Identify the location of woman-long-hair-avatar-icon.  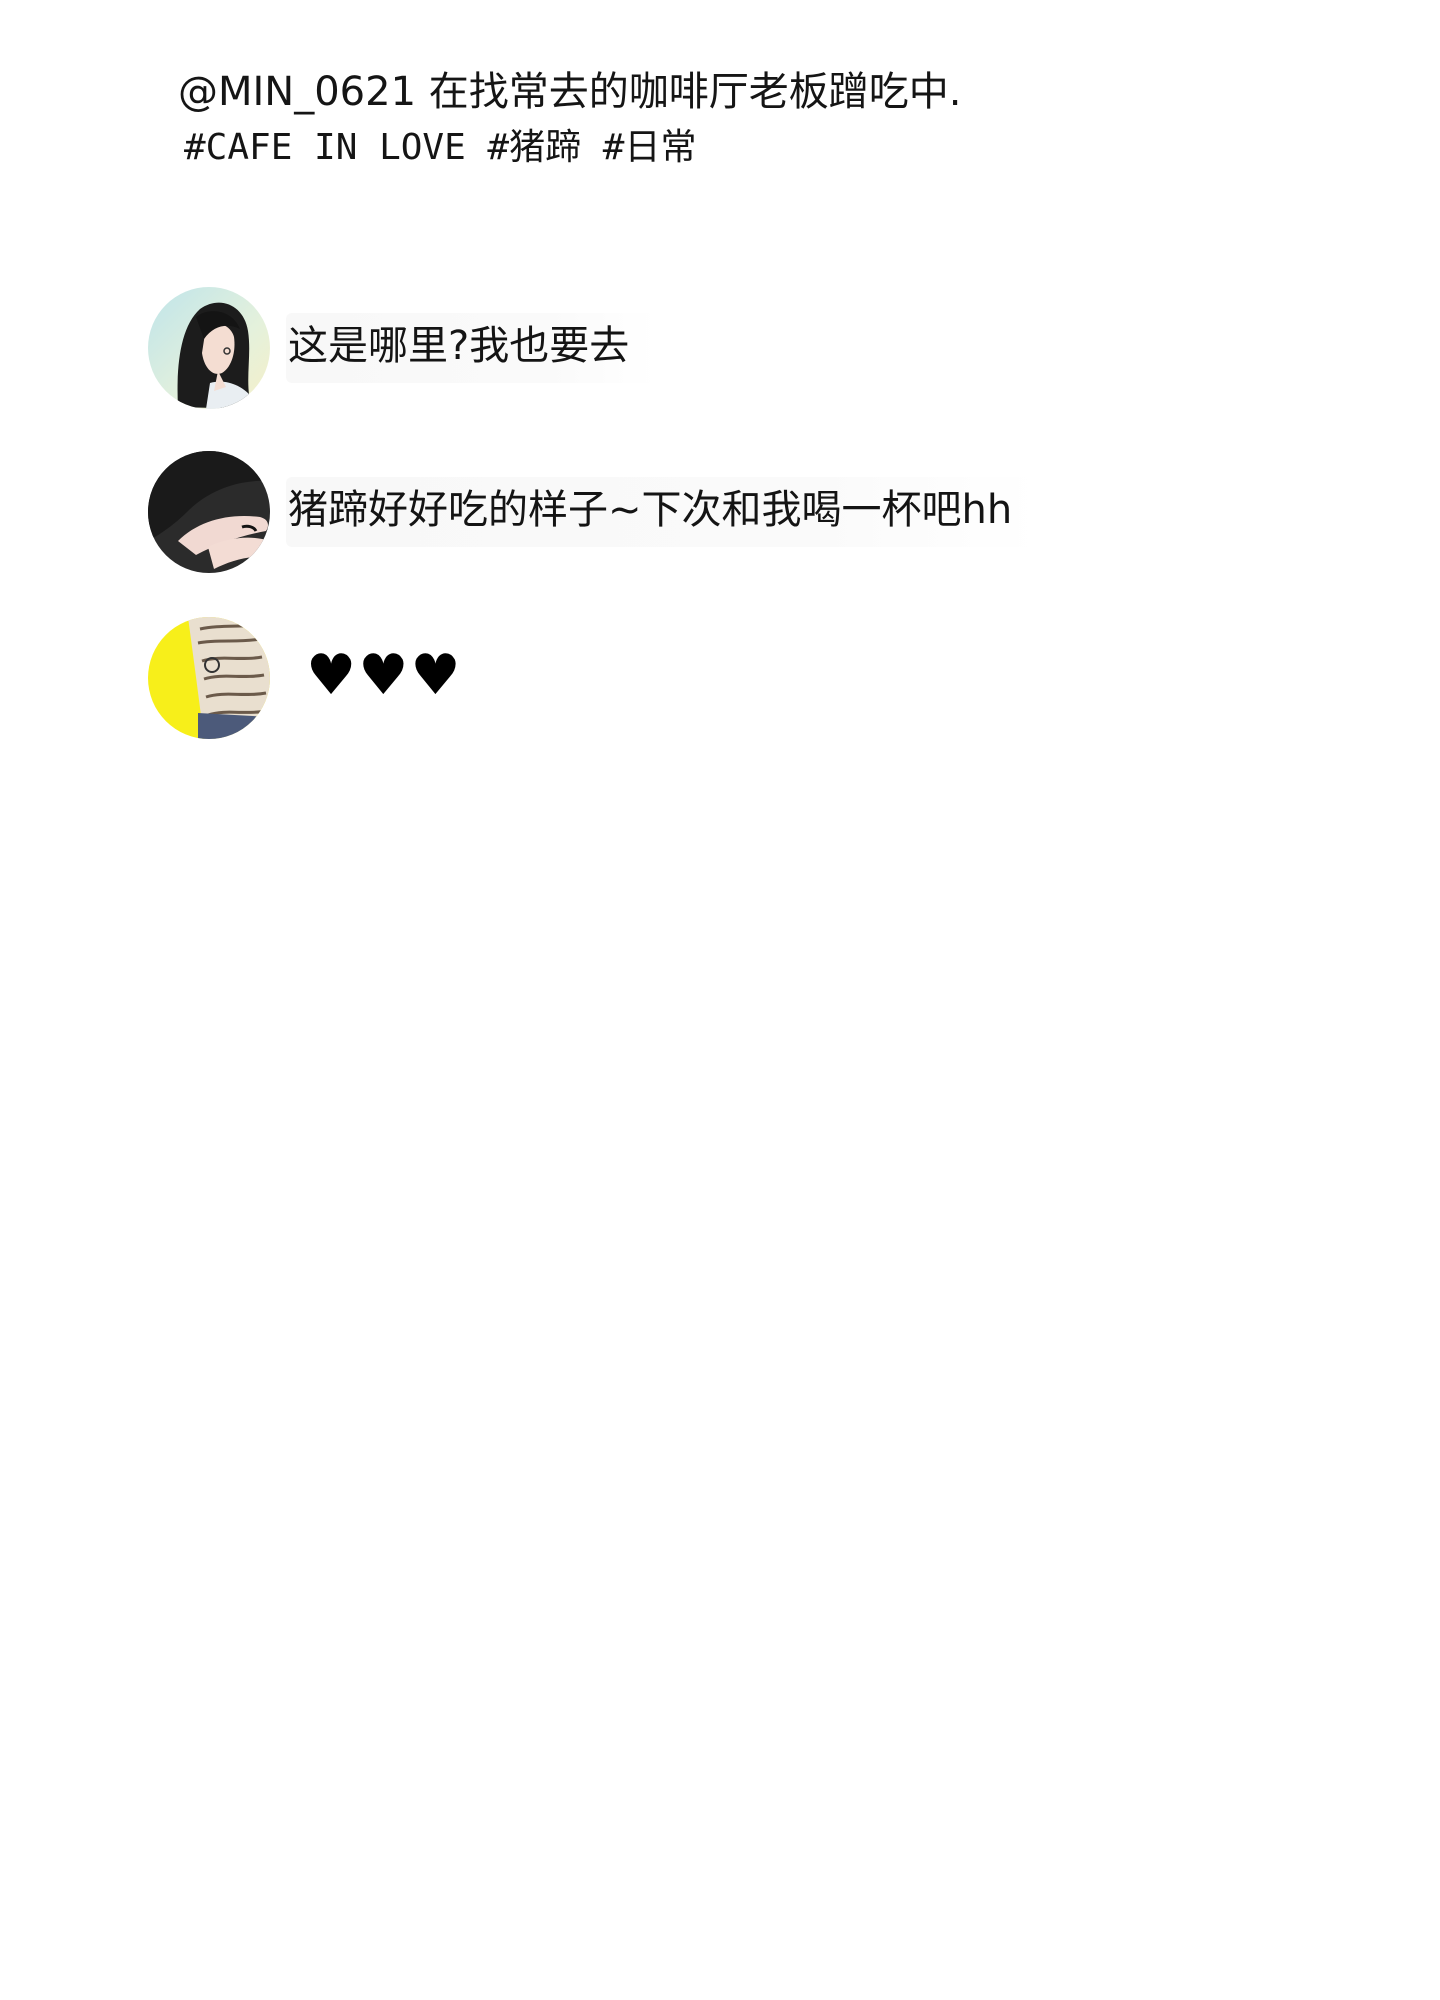
(209, 348).